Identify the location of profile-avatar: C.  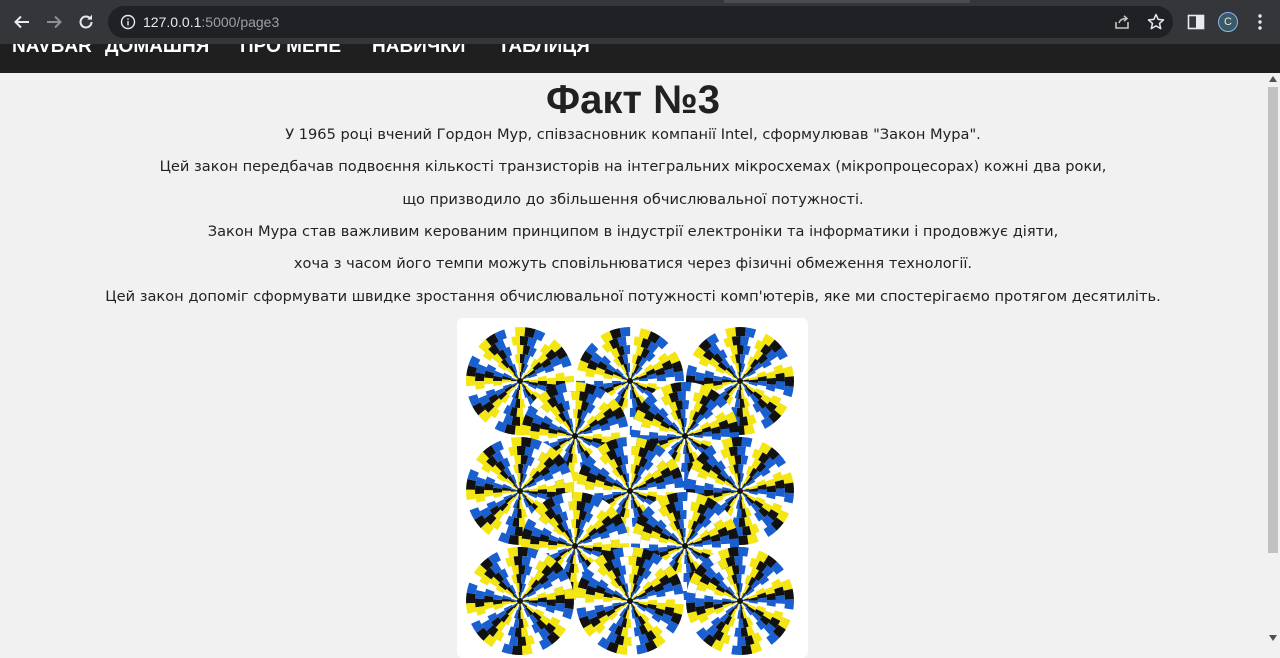
(1228, 22).